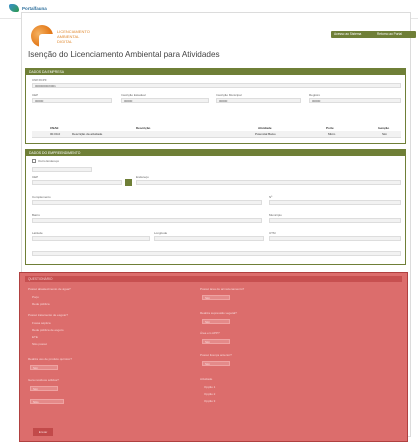  What do you see at coordinates (73, 34) in the screenshot?
I see `logo-title: LICENCIAMENTO AMBIENTAL` at bounding box center [73, 34].